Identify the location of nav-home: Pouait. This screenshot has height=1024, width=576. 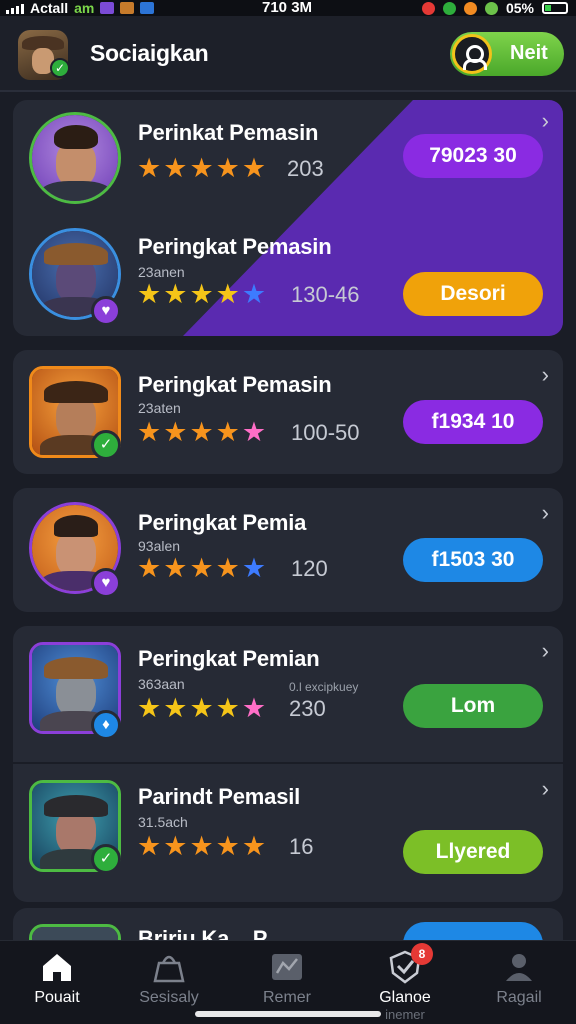
(57, 978).